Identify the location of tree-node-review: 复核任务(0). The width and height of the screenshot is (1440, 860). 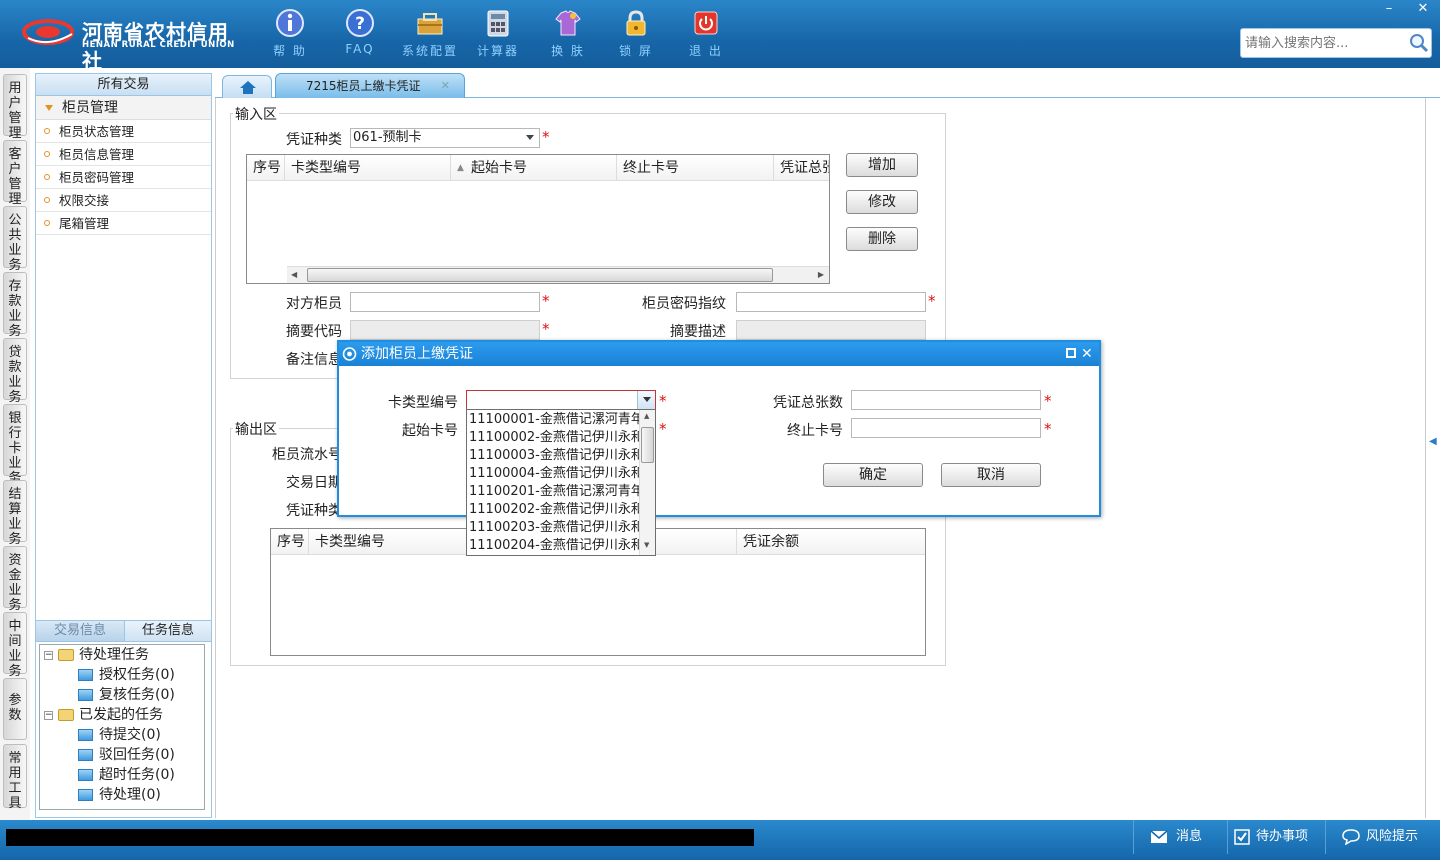
(126, 695).